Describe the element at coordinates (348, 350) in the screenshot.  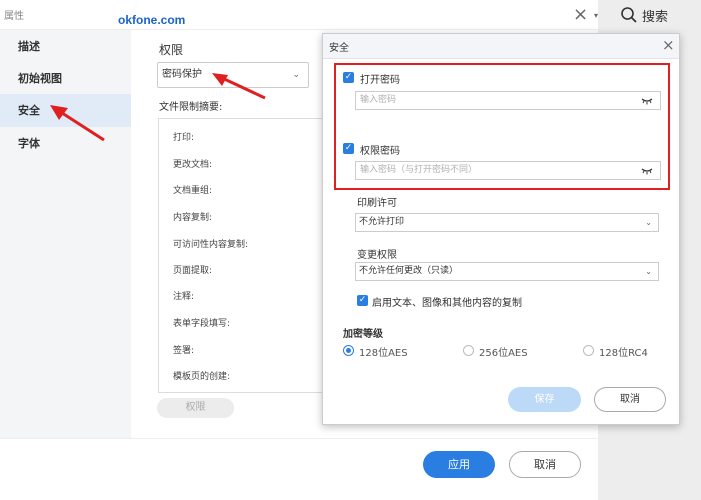
I see `radio-aes128` at that location.